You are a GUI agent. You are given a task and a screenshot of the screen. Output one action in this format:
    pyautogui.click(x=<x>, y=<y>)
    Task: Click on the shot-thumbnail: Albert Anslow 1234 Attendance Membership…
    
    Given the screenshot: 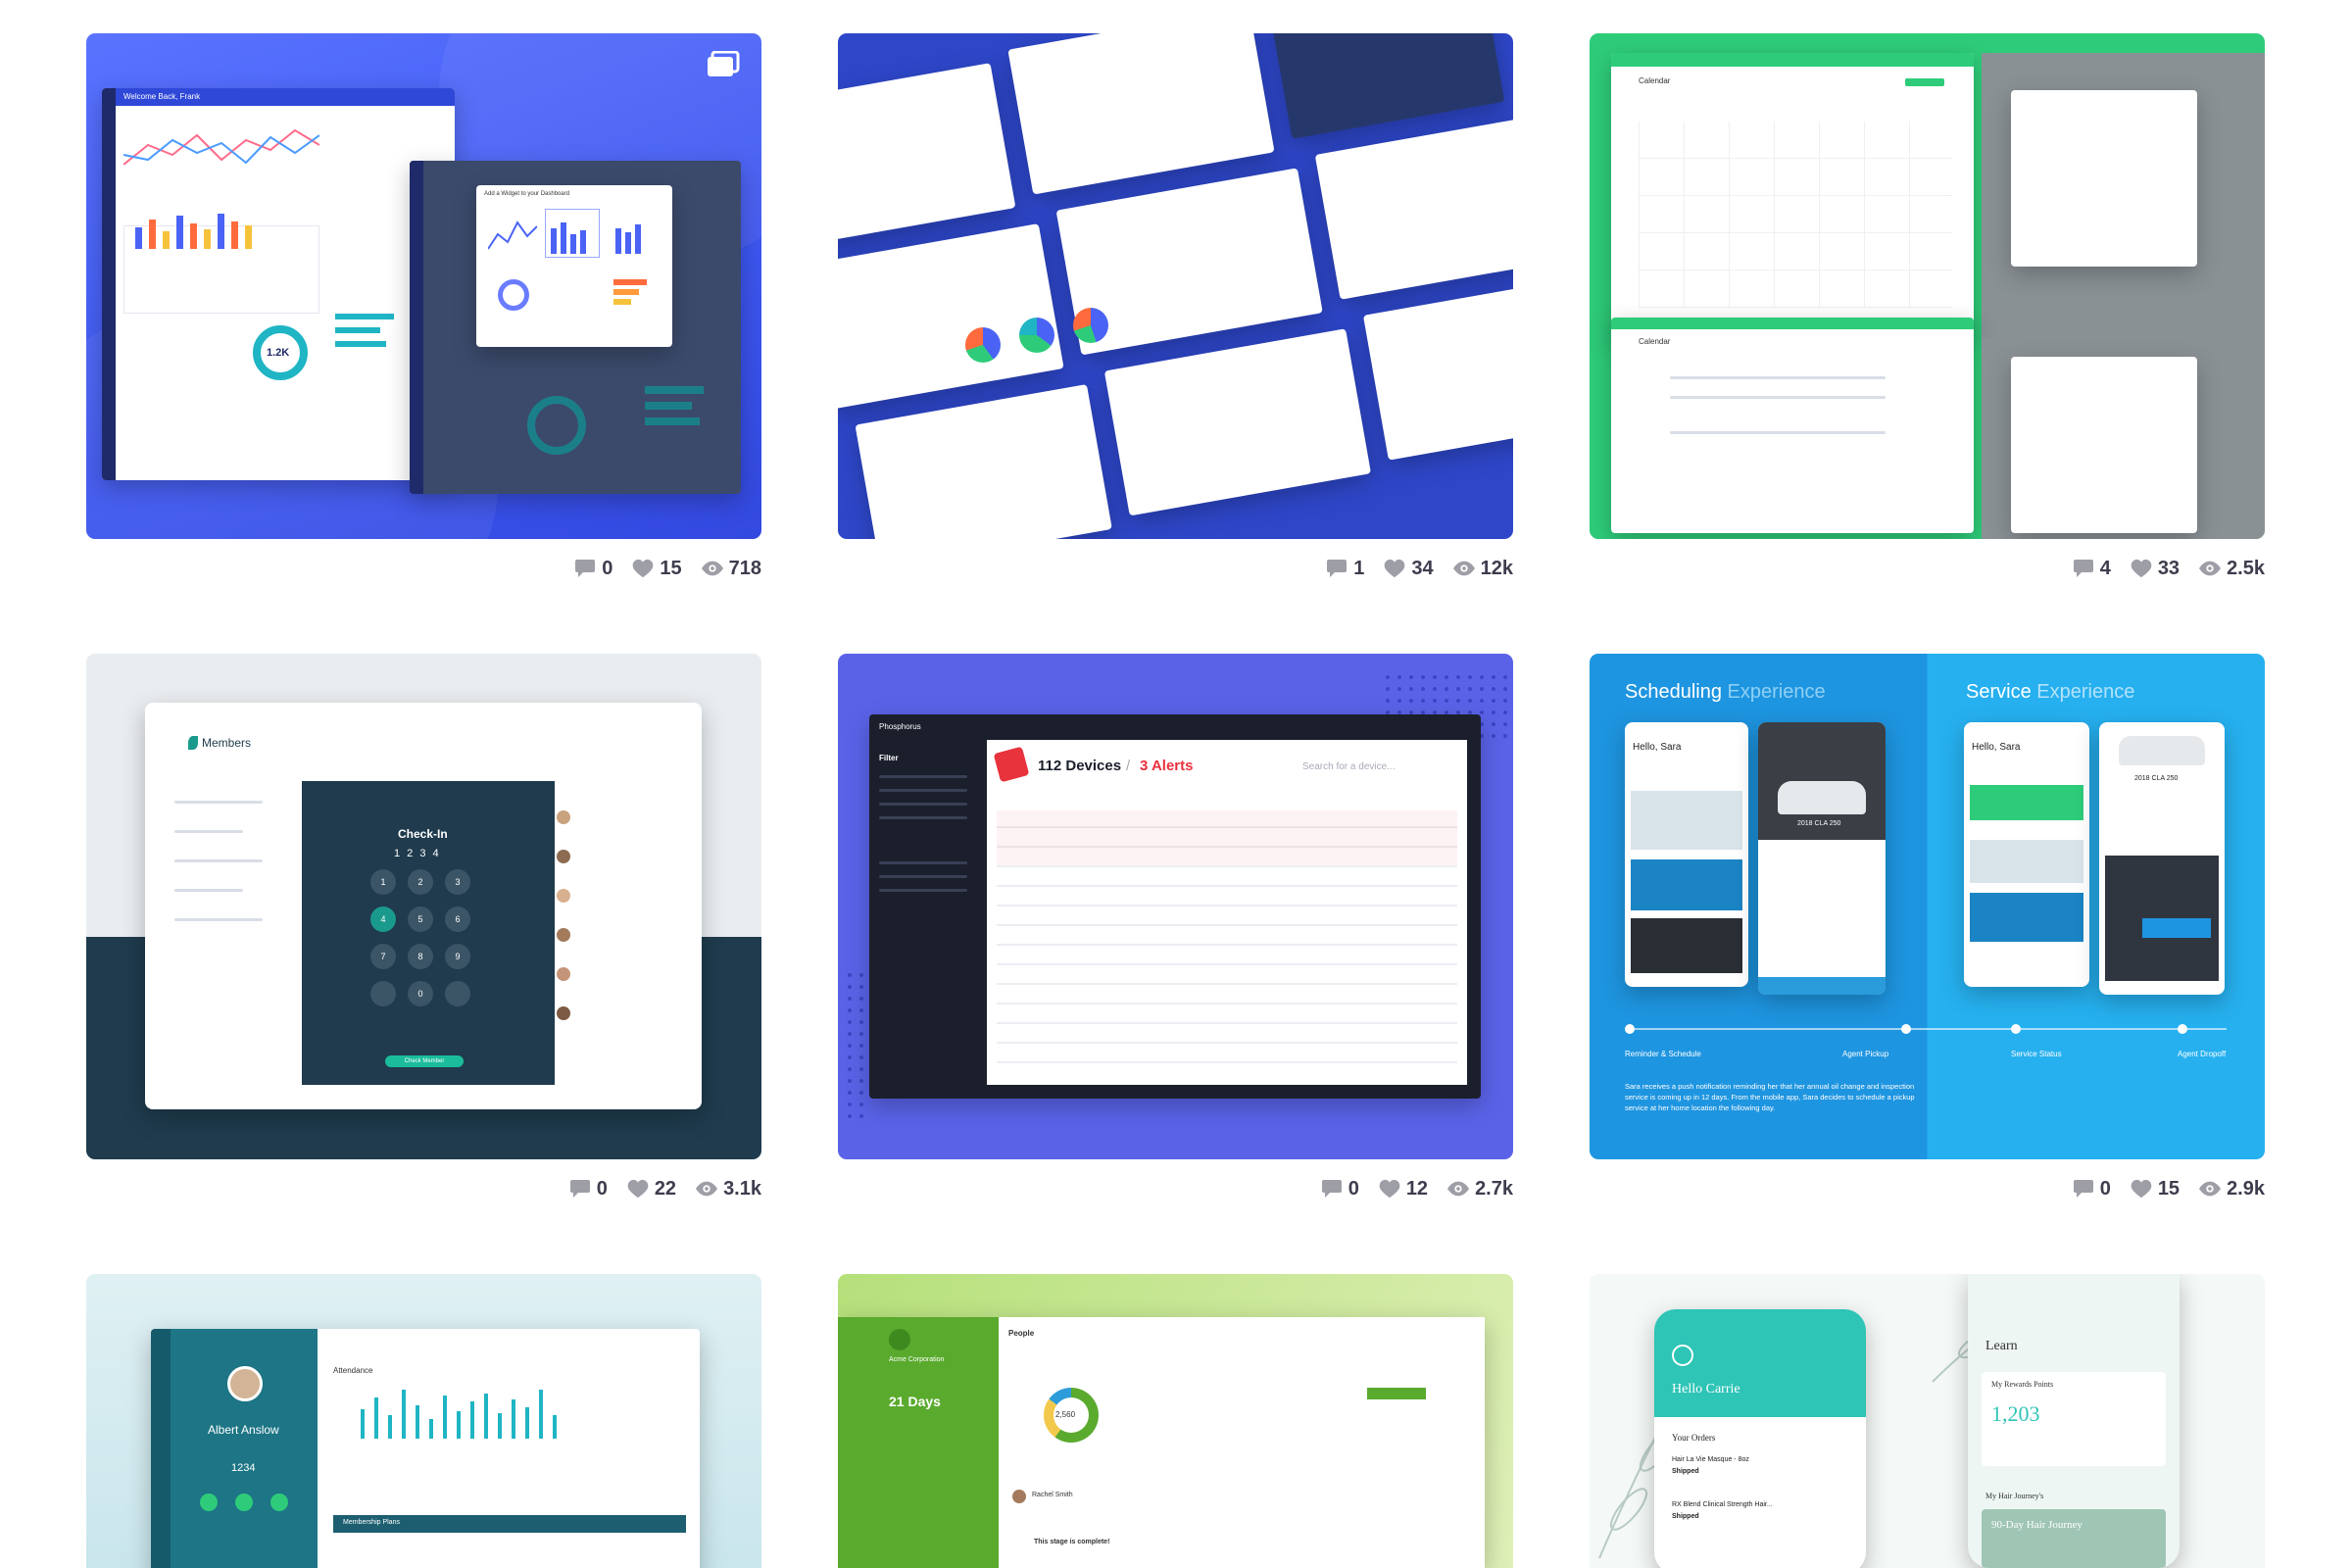 What is the action you would take?
    pyautogui.click(x=423, y=1421)
    